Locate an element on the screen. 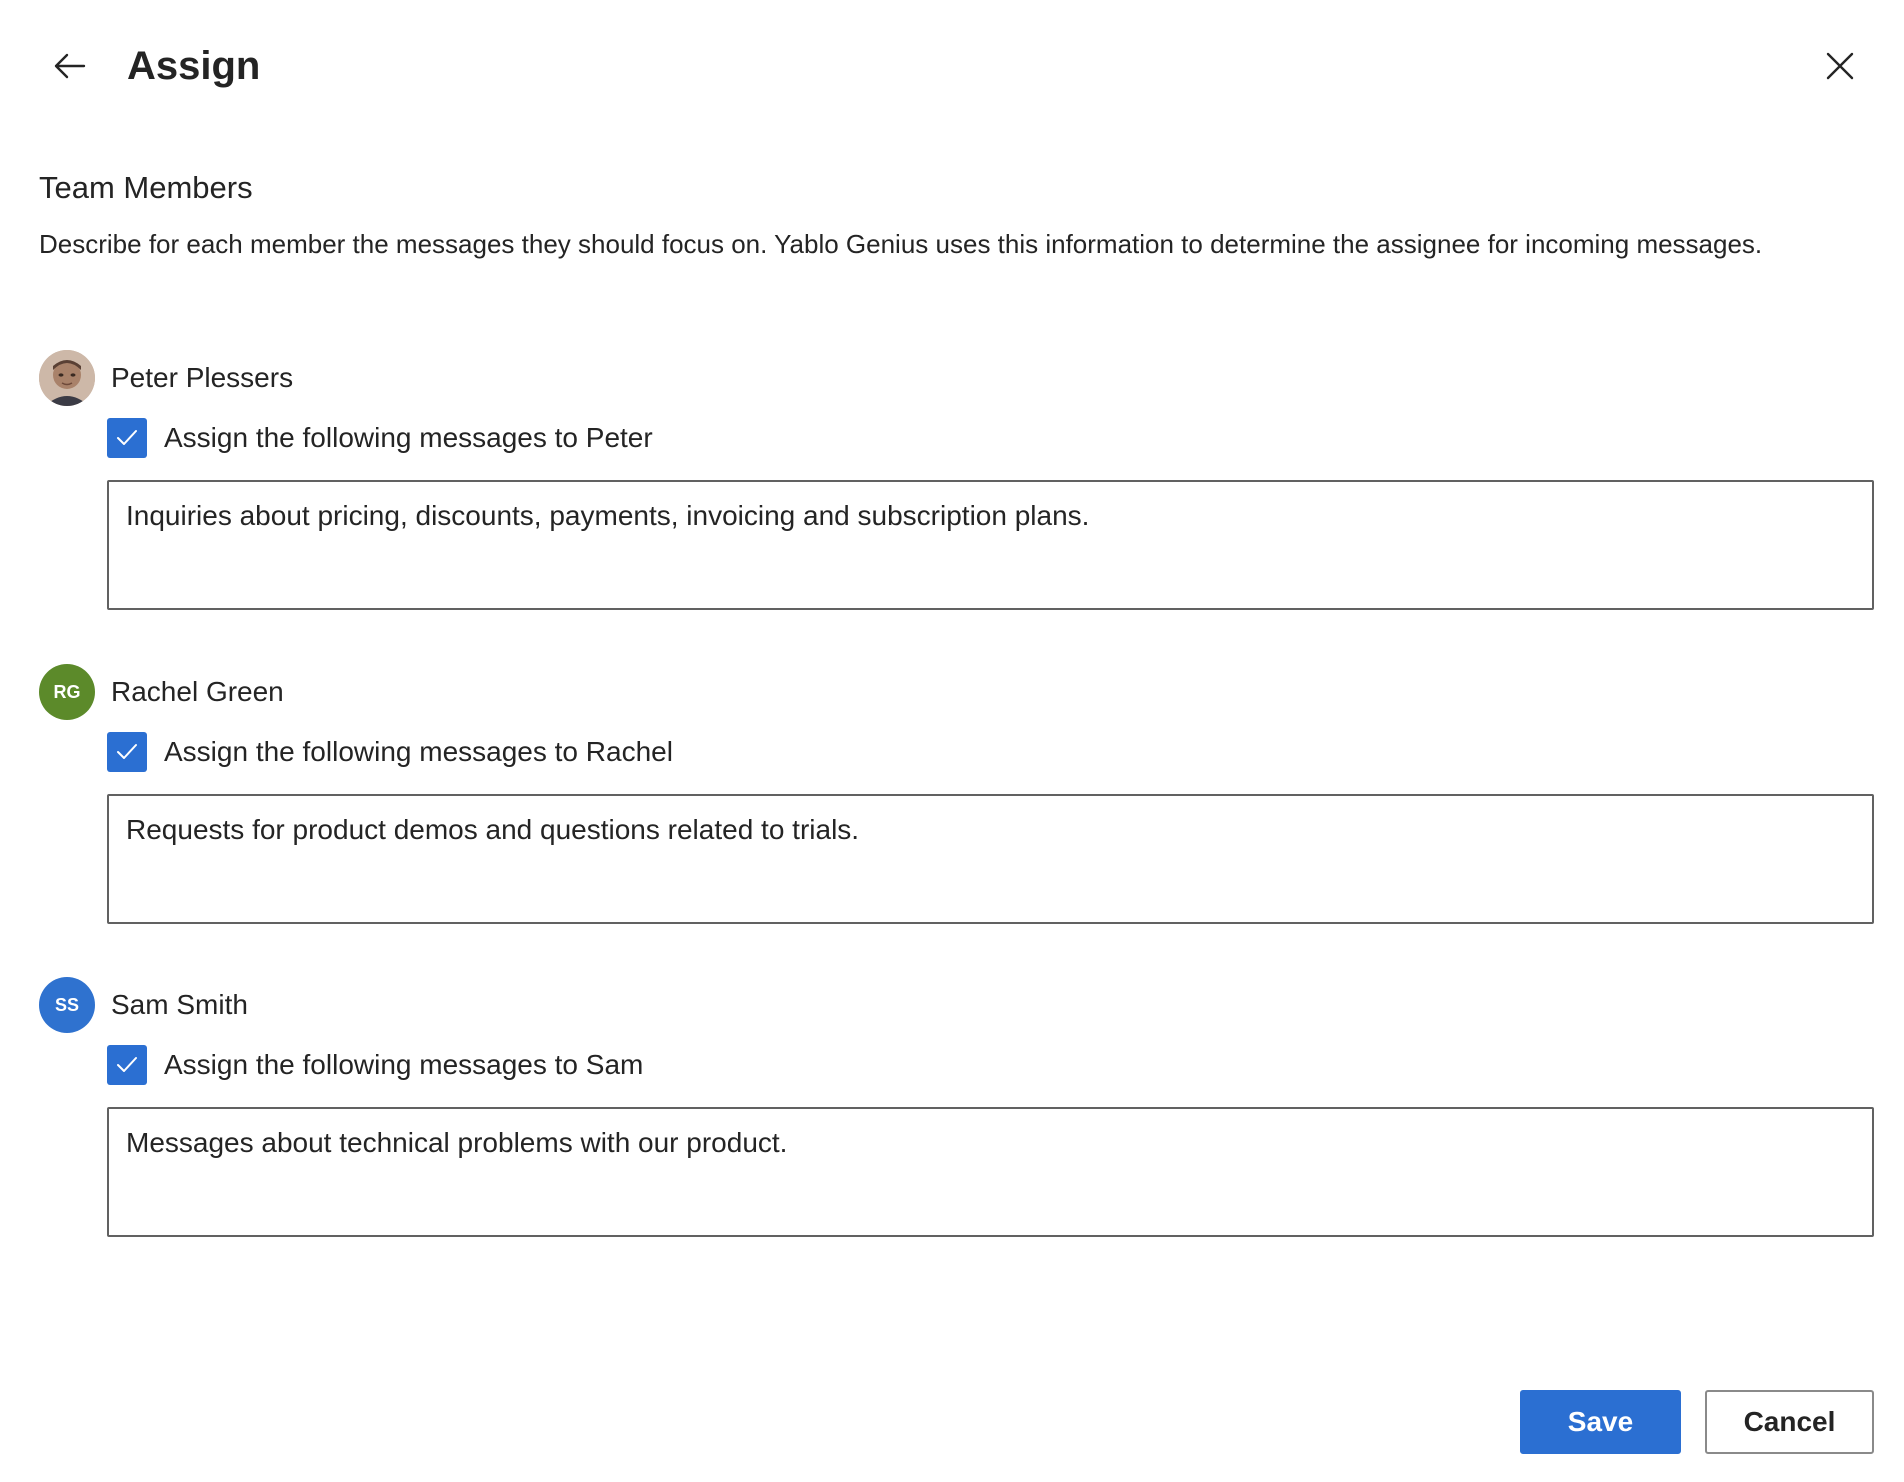 The height and width of the screenshot is (1482, 1904). avatar-photo-icon is located at coordinates (67, 378).